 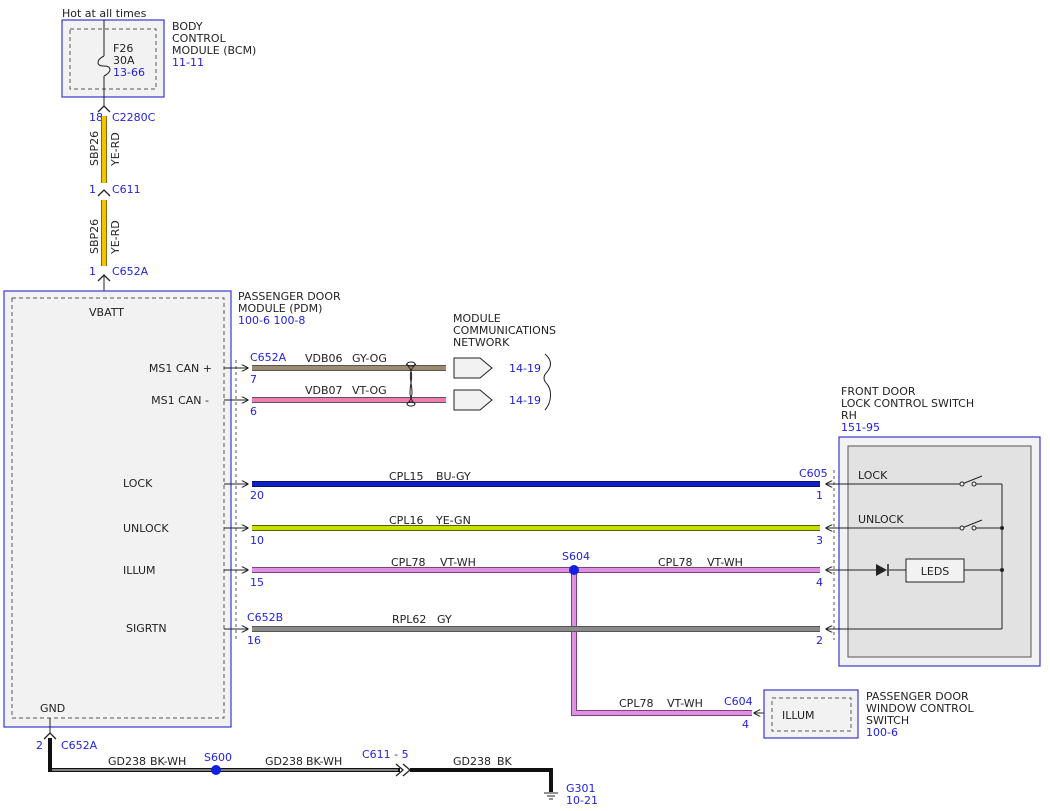 I want to click on hot-at-all-times-label: Hot at all times, so click(x=104, y=13).